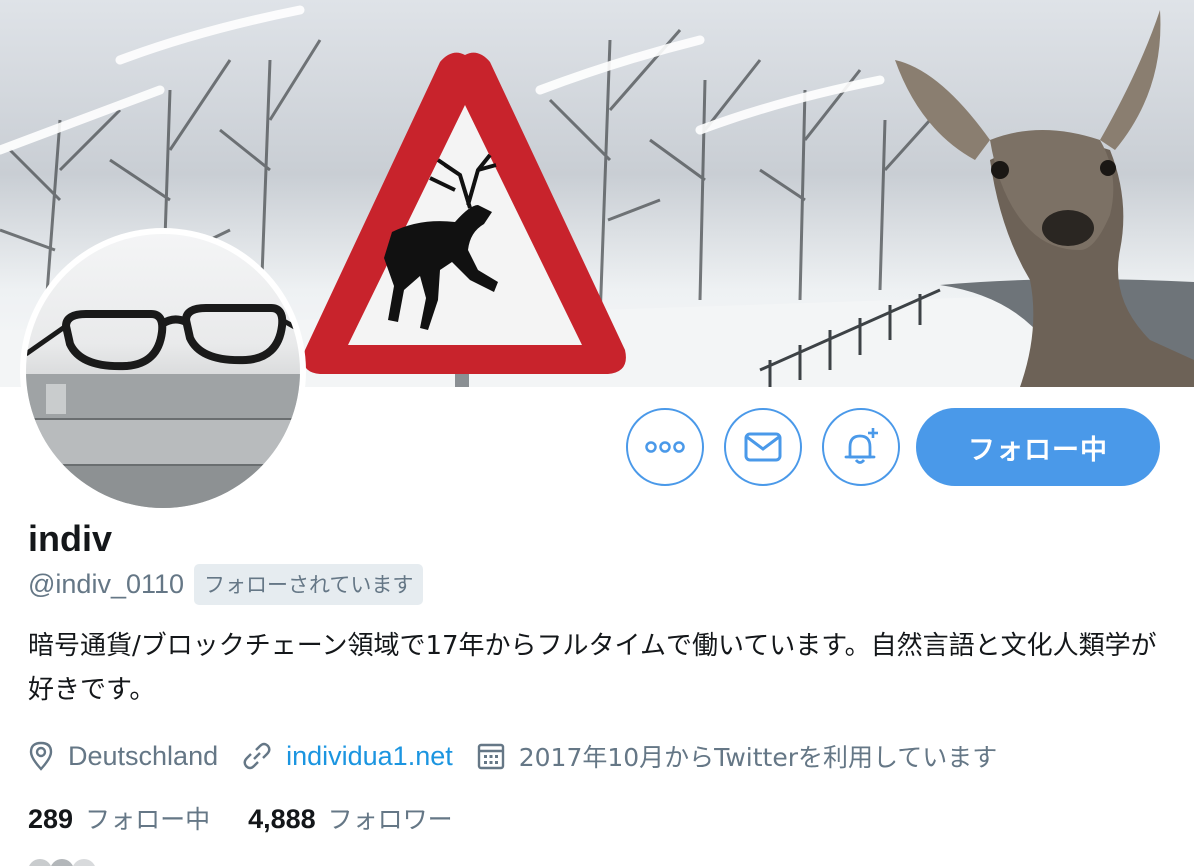  What do you see at coordinates (257, 756) in the screenshot?
I see `link-icon` at bounding box center [257, 756].